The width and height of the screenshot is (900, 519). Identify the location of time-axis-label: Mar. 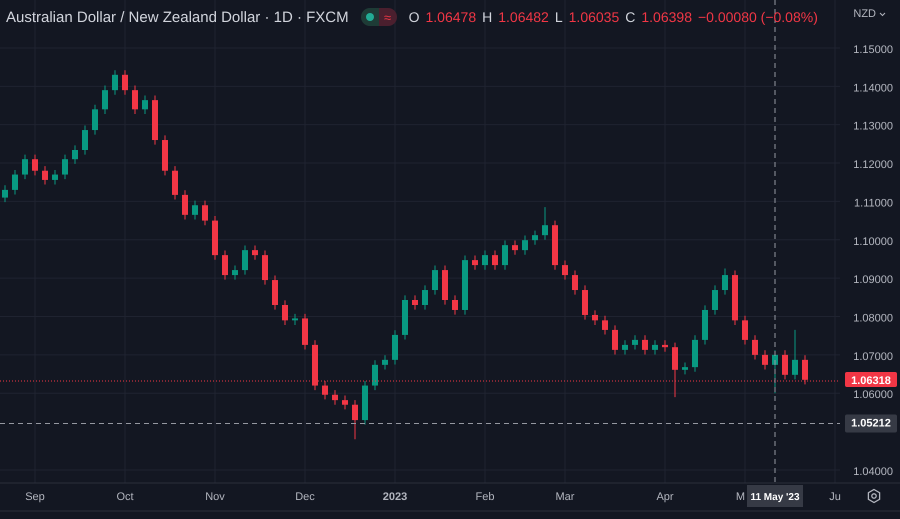
(565, 497).